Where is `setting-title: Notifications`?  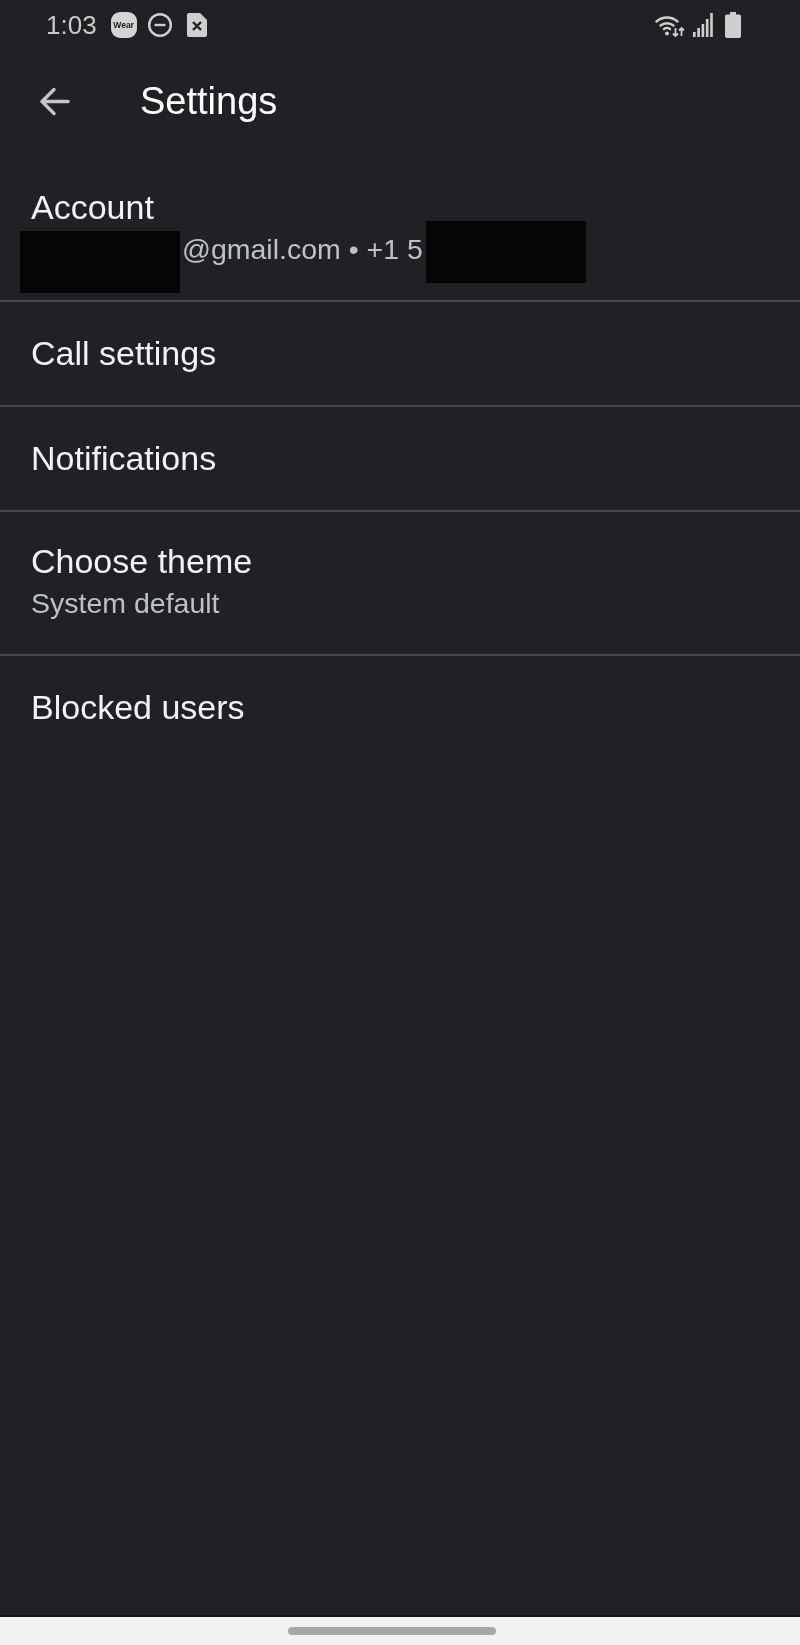
setting-title: Notifications is located at coordinates (124, 458).